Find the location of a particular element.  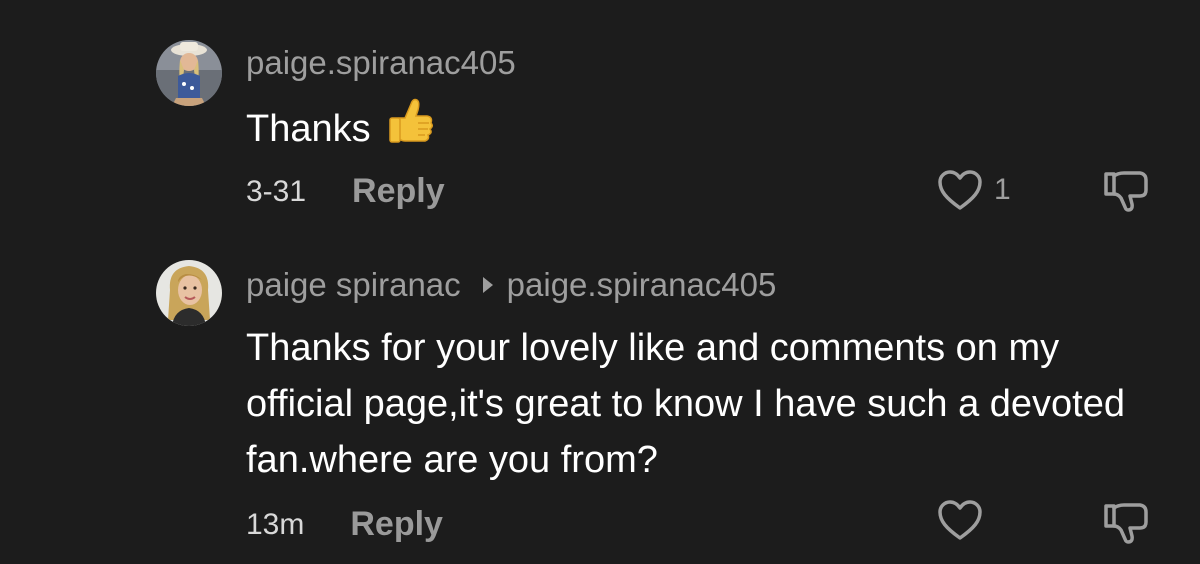

reply-arrow-icon is located at coordinates (487, 285).